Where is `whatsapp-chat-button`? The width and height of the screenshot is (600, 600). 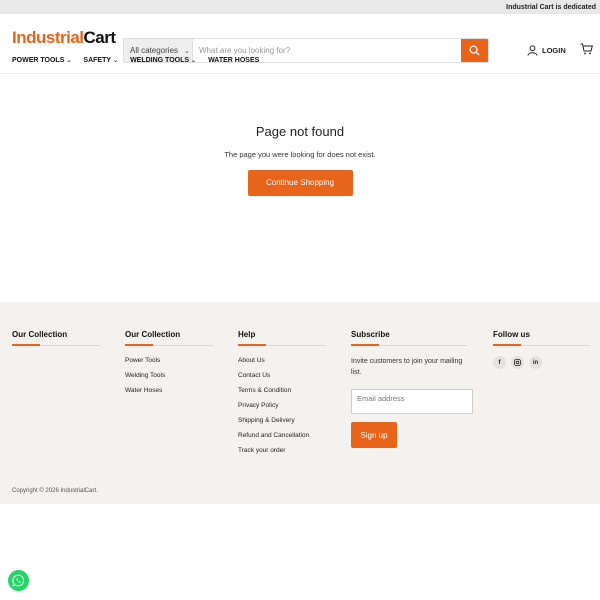 whatsapp-chat-button is located at coordinates (18, 580).